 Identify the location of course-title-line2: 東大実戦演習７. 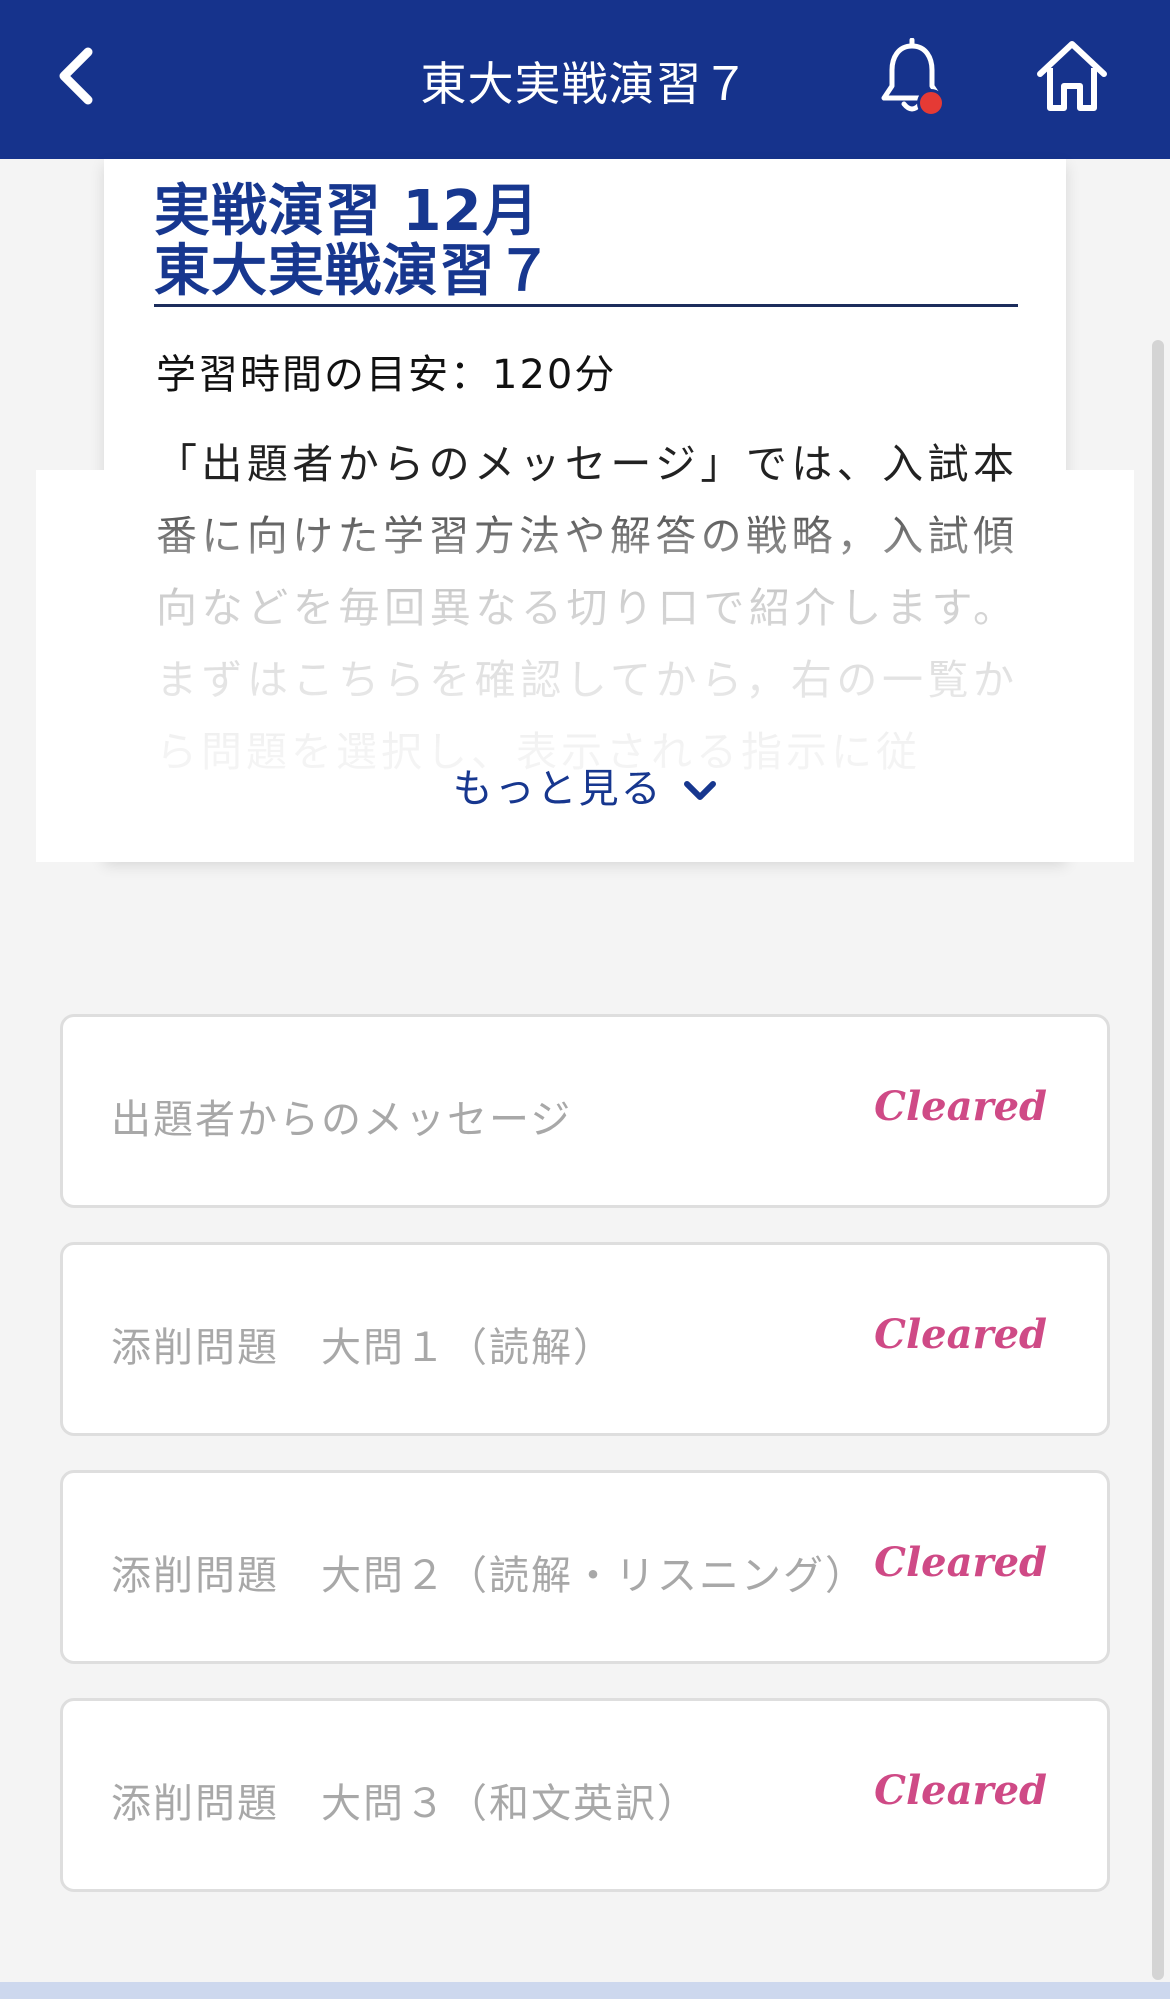
(353, 271).